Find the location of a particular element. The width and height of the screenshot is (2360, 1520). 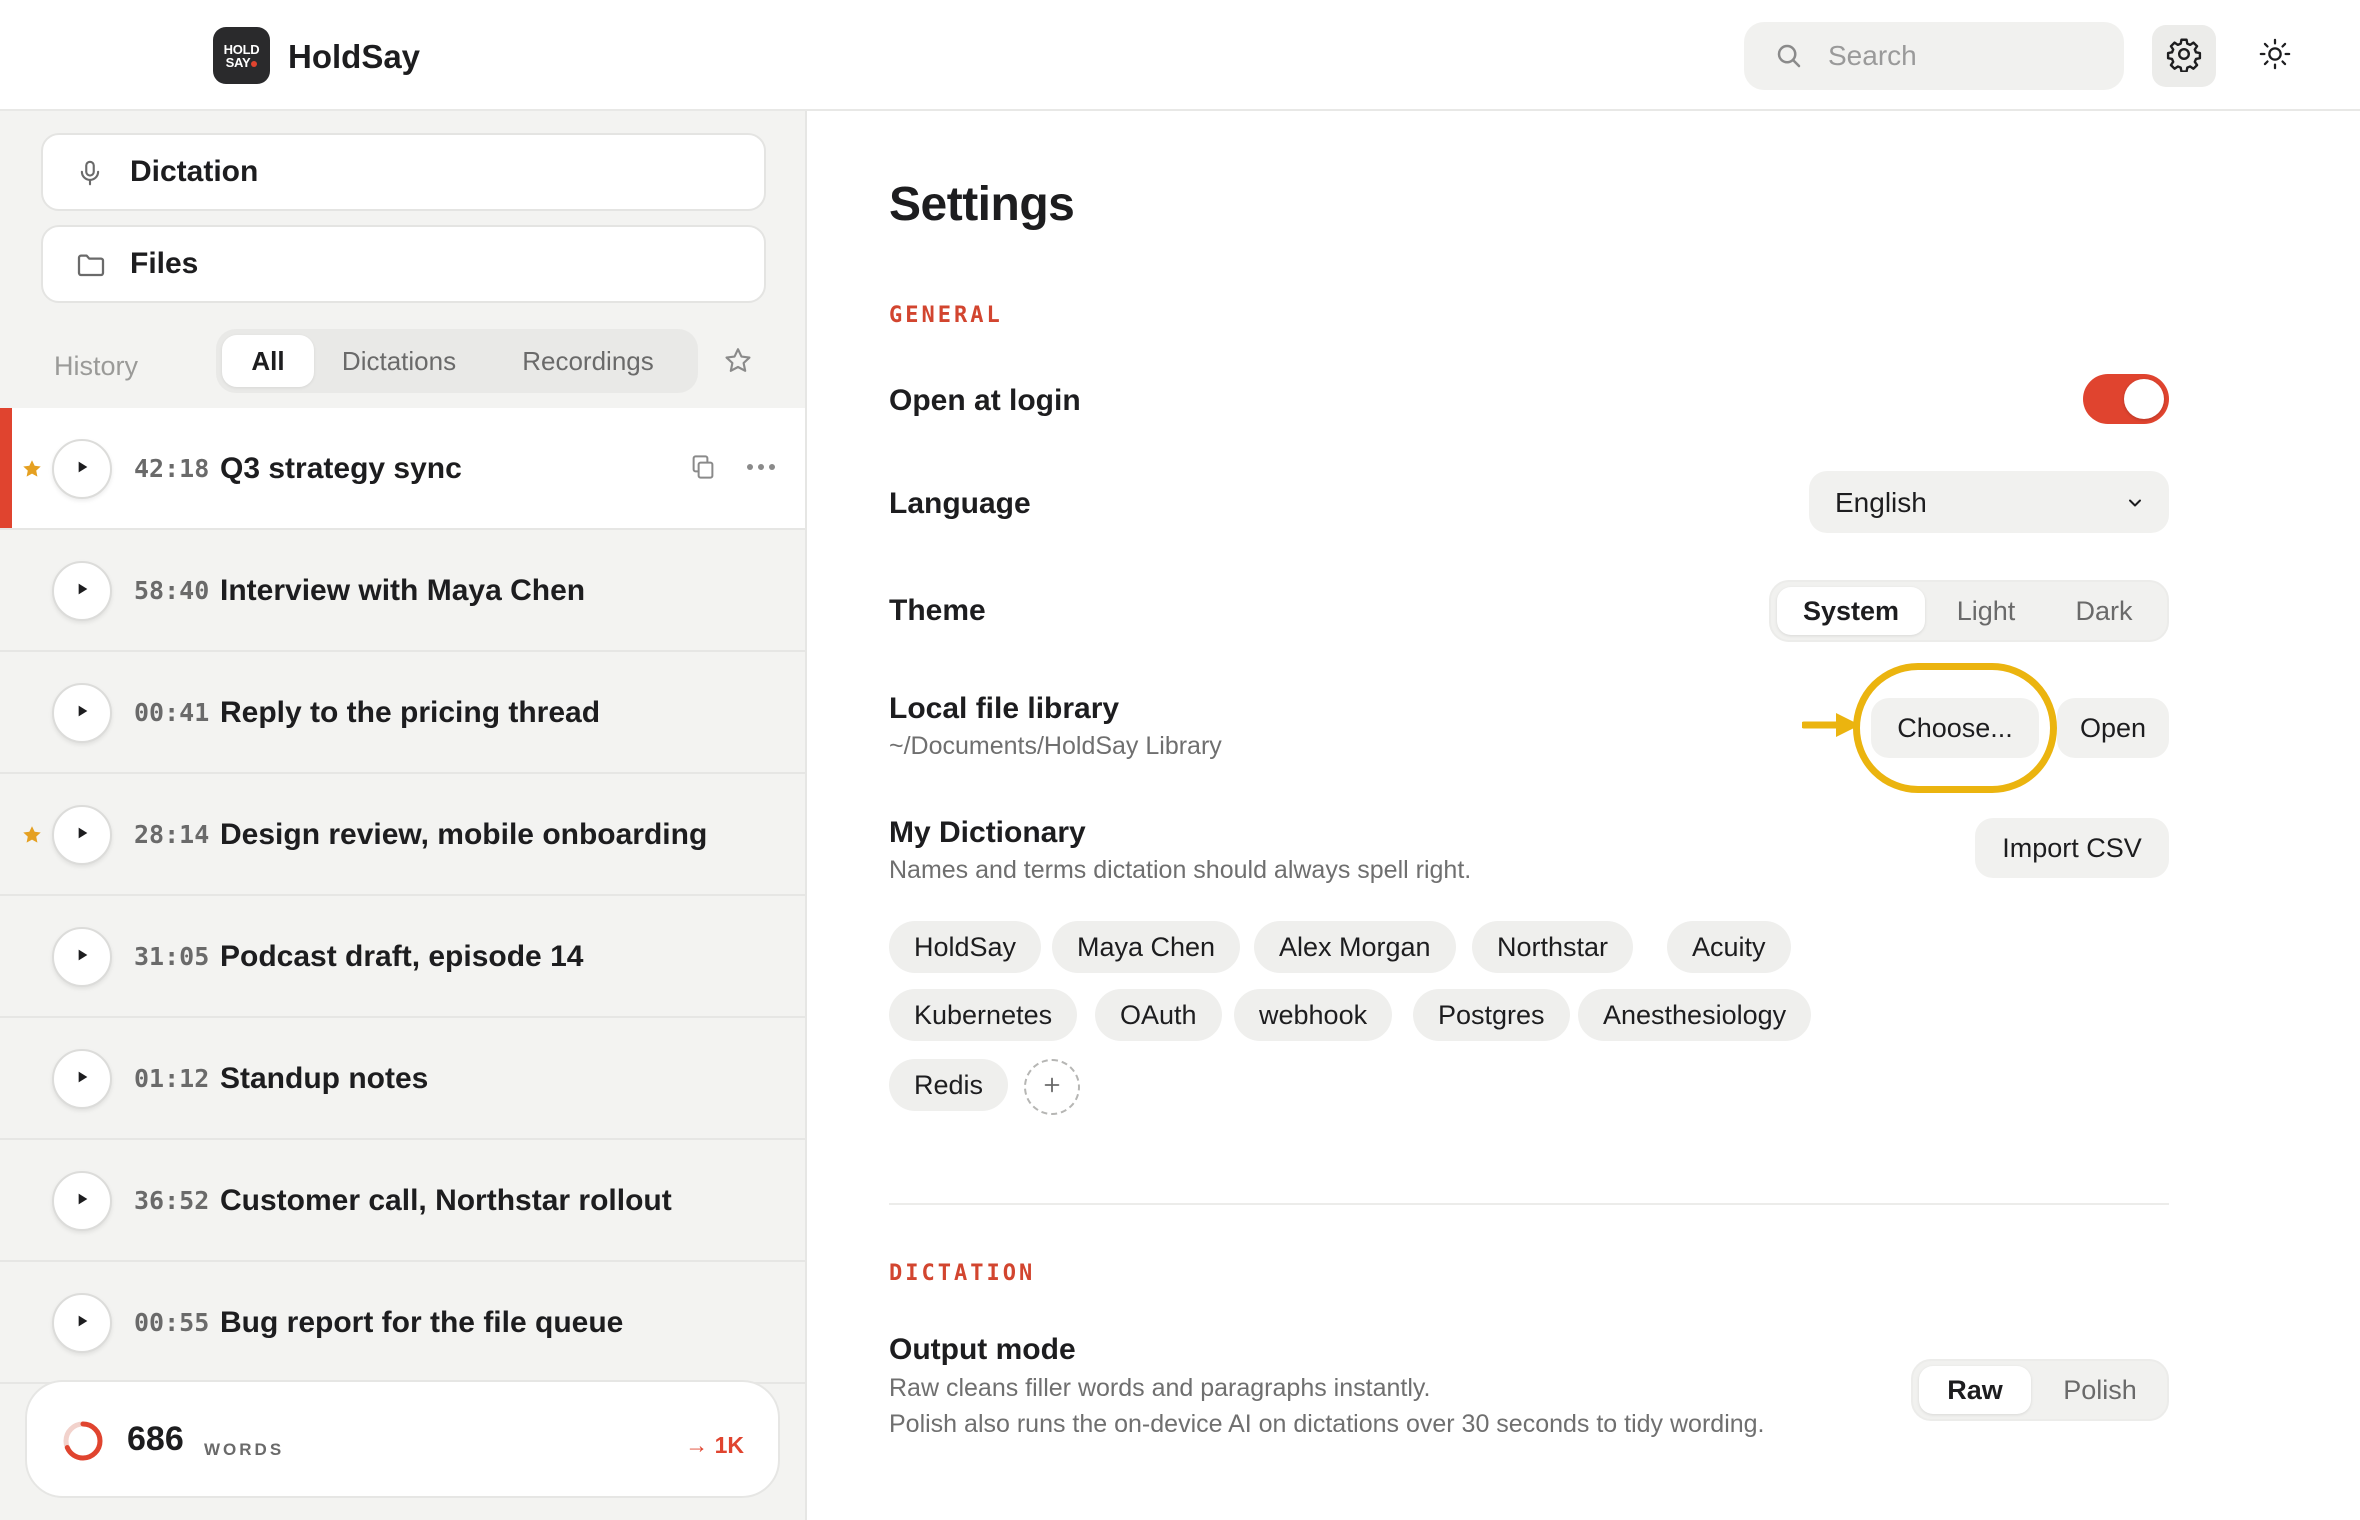

nav-dictation-button: Dictation is located at coordinates (403, 172).